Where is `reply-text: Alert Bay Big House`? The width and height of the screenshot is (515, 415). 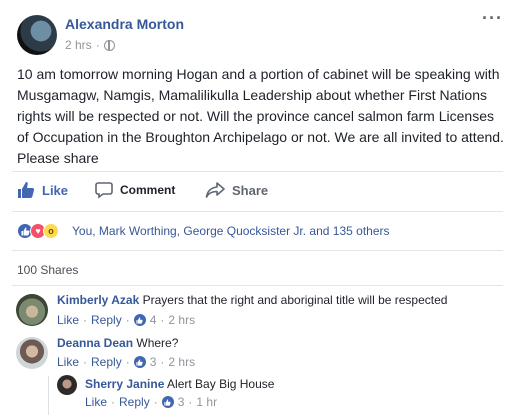
reply-text: Alert Bay Big House is located at coordinates (221, 384).